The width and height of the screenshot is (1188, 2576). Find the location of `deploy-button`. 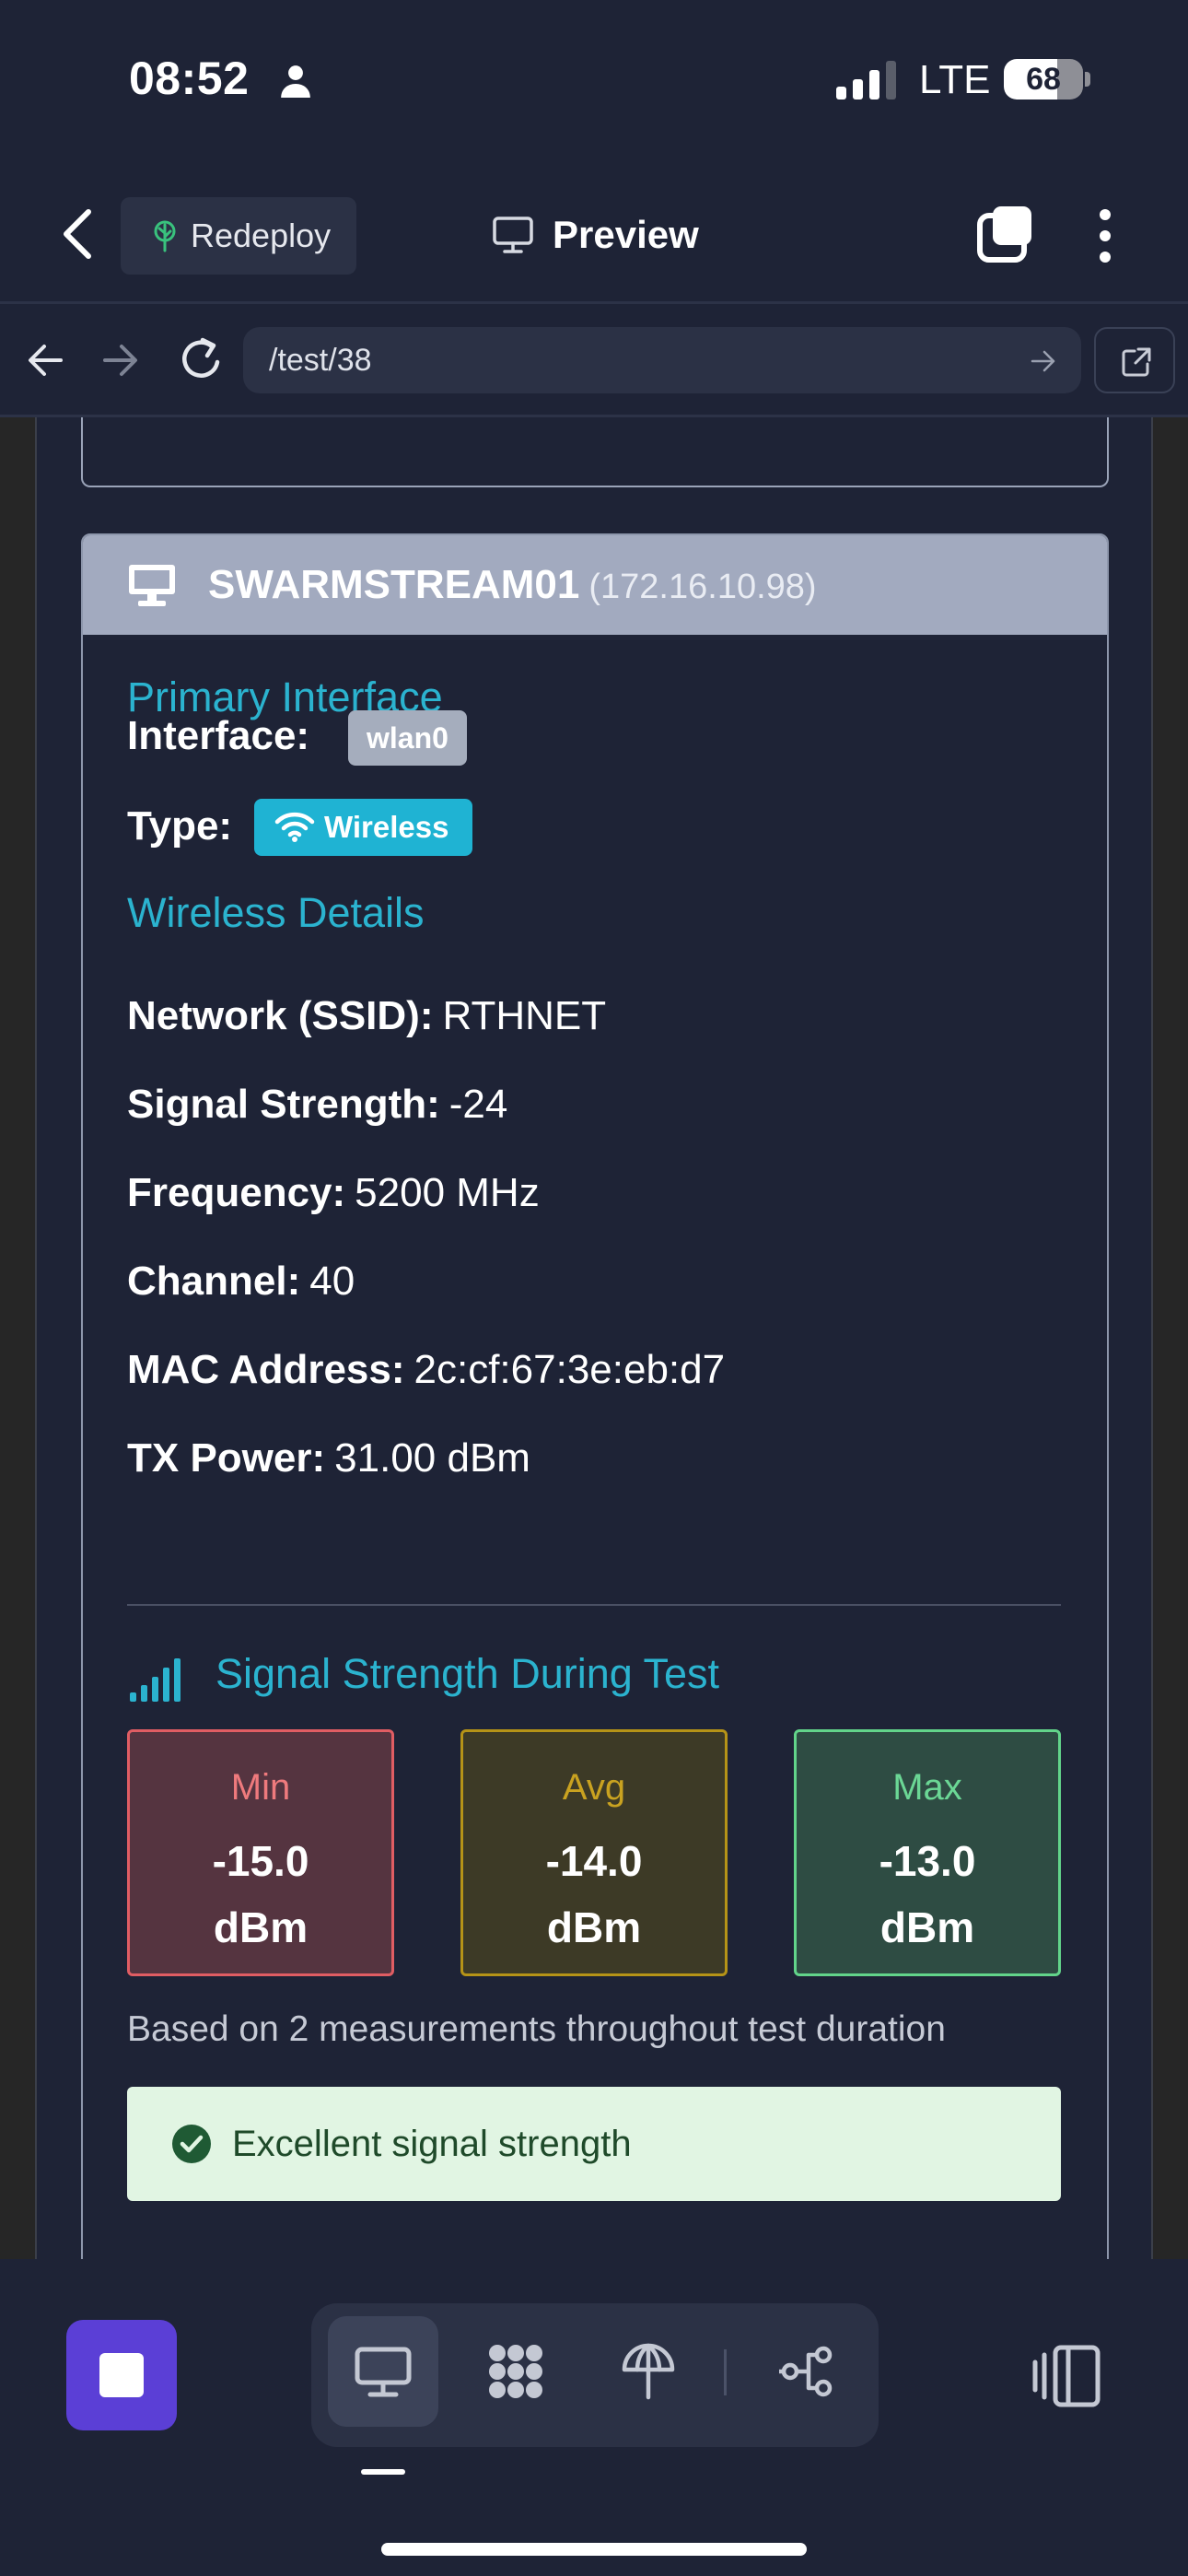

deploy-button is located at coordinates (648, 2371).